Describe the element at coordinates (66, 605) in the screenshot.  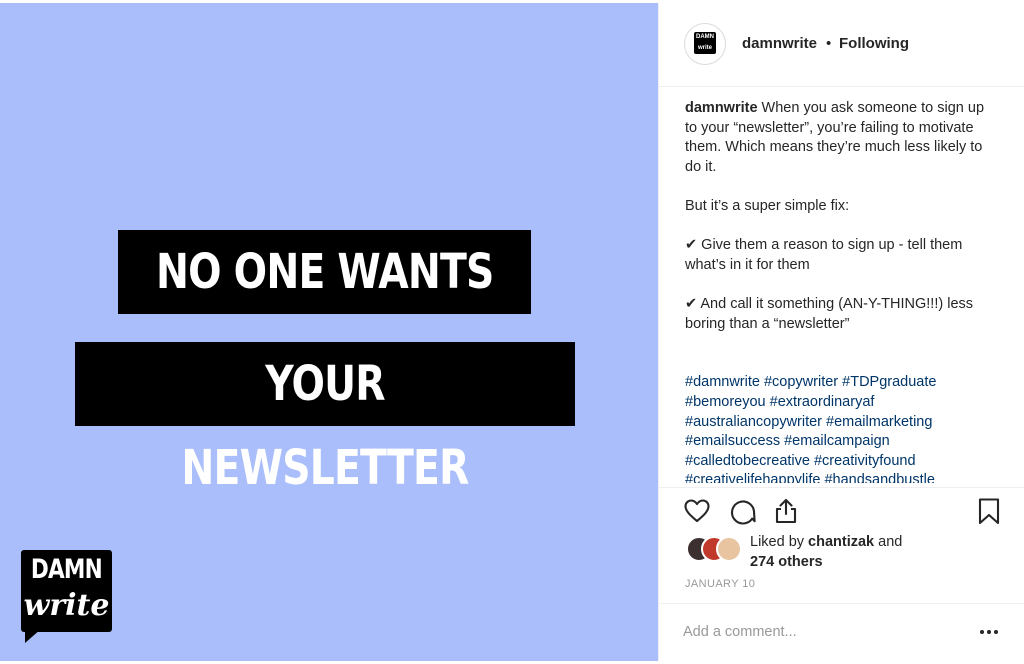
I see `logo-write-text: write` at that location.